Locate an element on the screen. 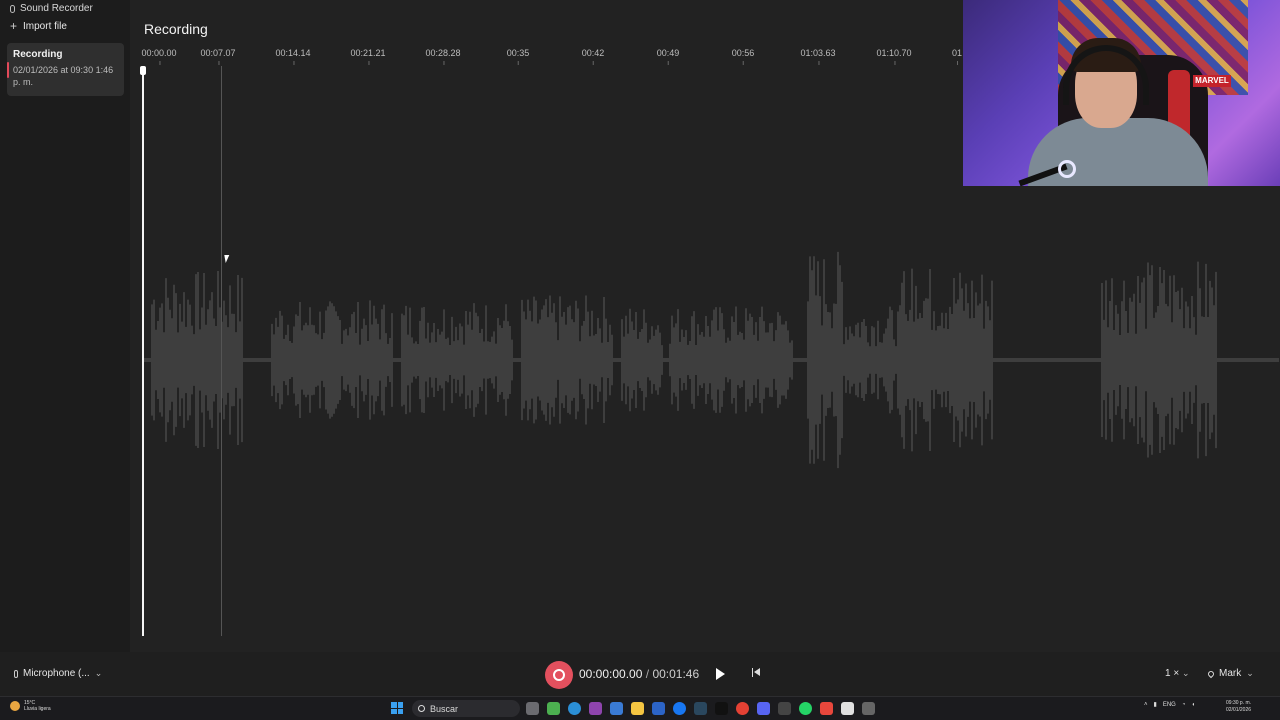  search-placeholder: Buscar is located at coordinates (444, 708).